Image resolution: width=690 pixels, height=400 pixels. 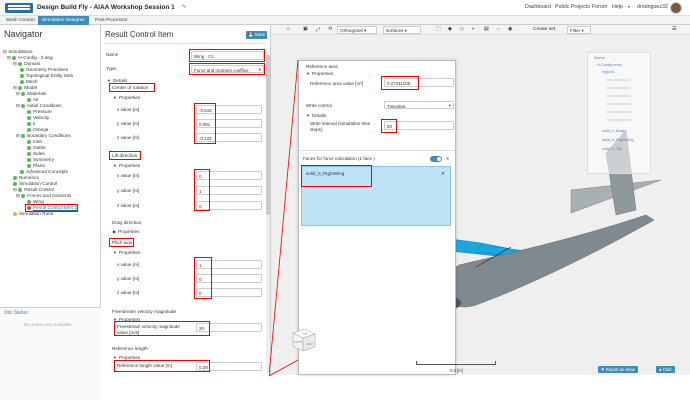 I want to click on write-control-select: Timestep, so click(x=419, y=105).